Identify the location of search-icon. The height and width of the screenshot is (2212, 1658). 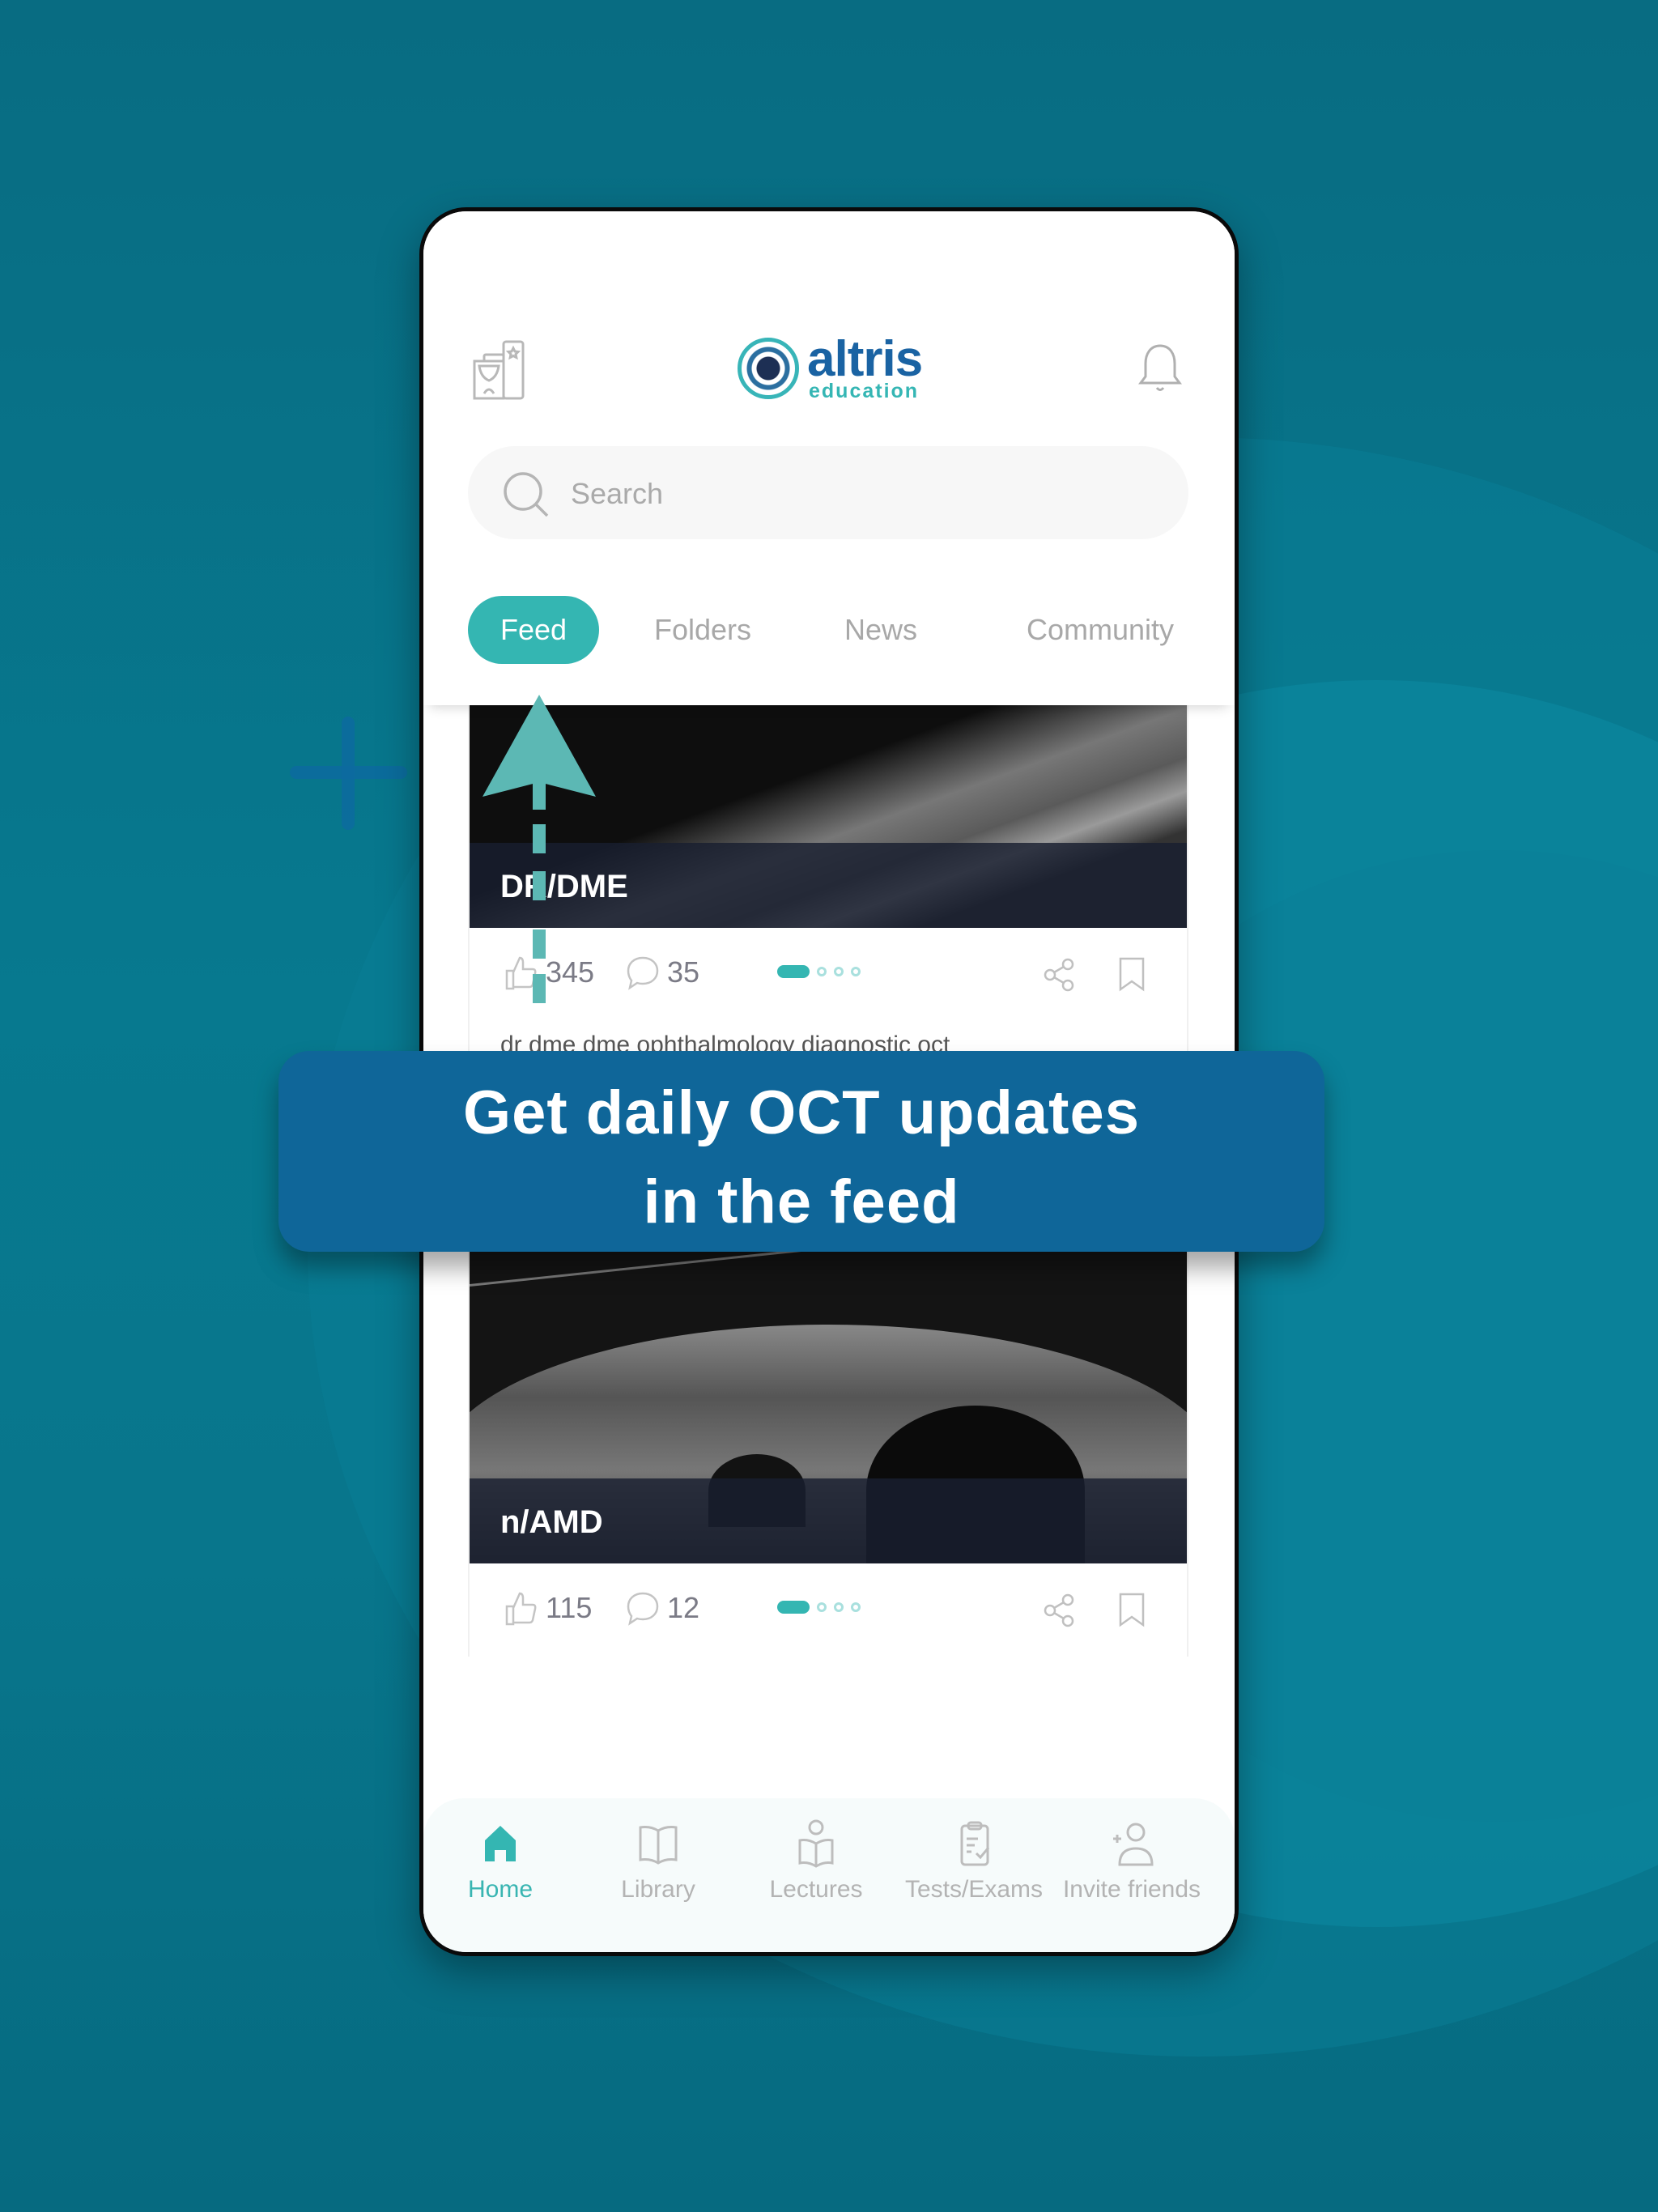
(526, 495).